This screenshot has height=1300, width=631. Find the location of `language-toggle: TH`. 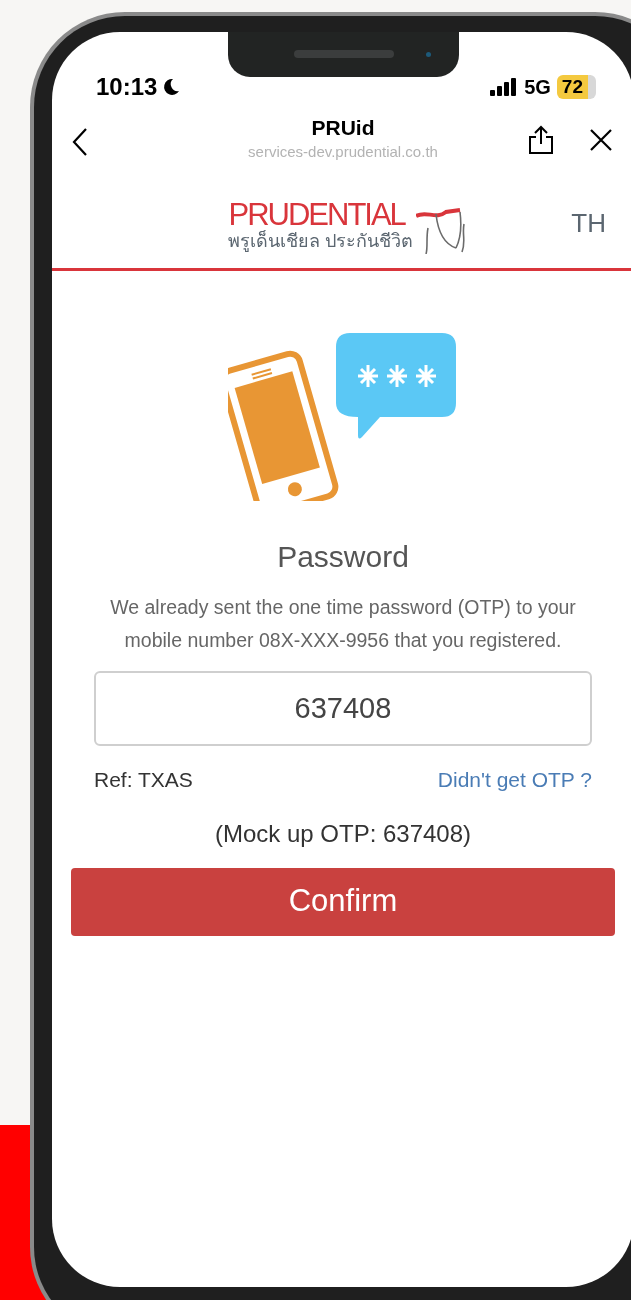

language-toggle: TH is located at coordinates (588, 223).